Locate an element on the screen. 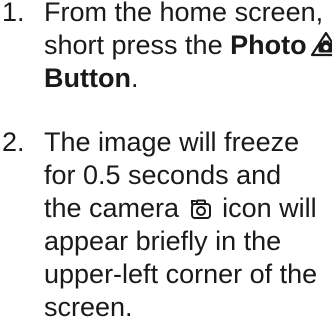 The image size is (332, 324). text-run: short press the is located at coordinates (137, 45).